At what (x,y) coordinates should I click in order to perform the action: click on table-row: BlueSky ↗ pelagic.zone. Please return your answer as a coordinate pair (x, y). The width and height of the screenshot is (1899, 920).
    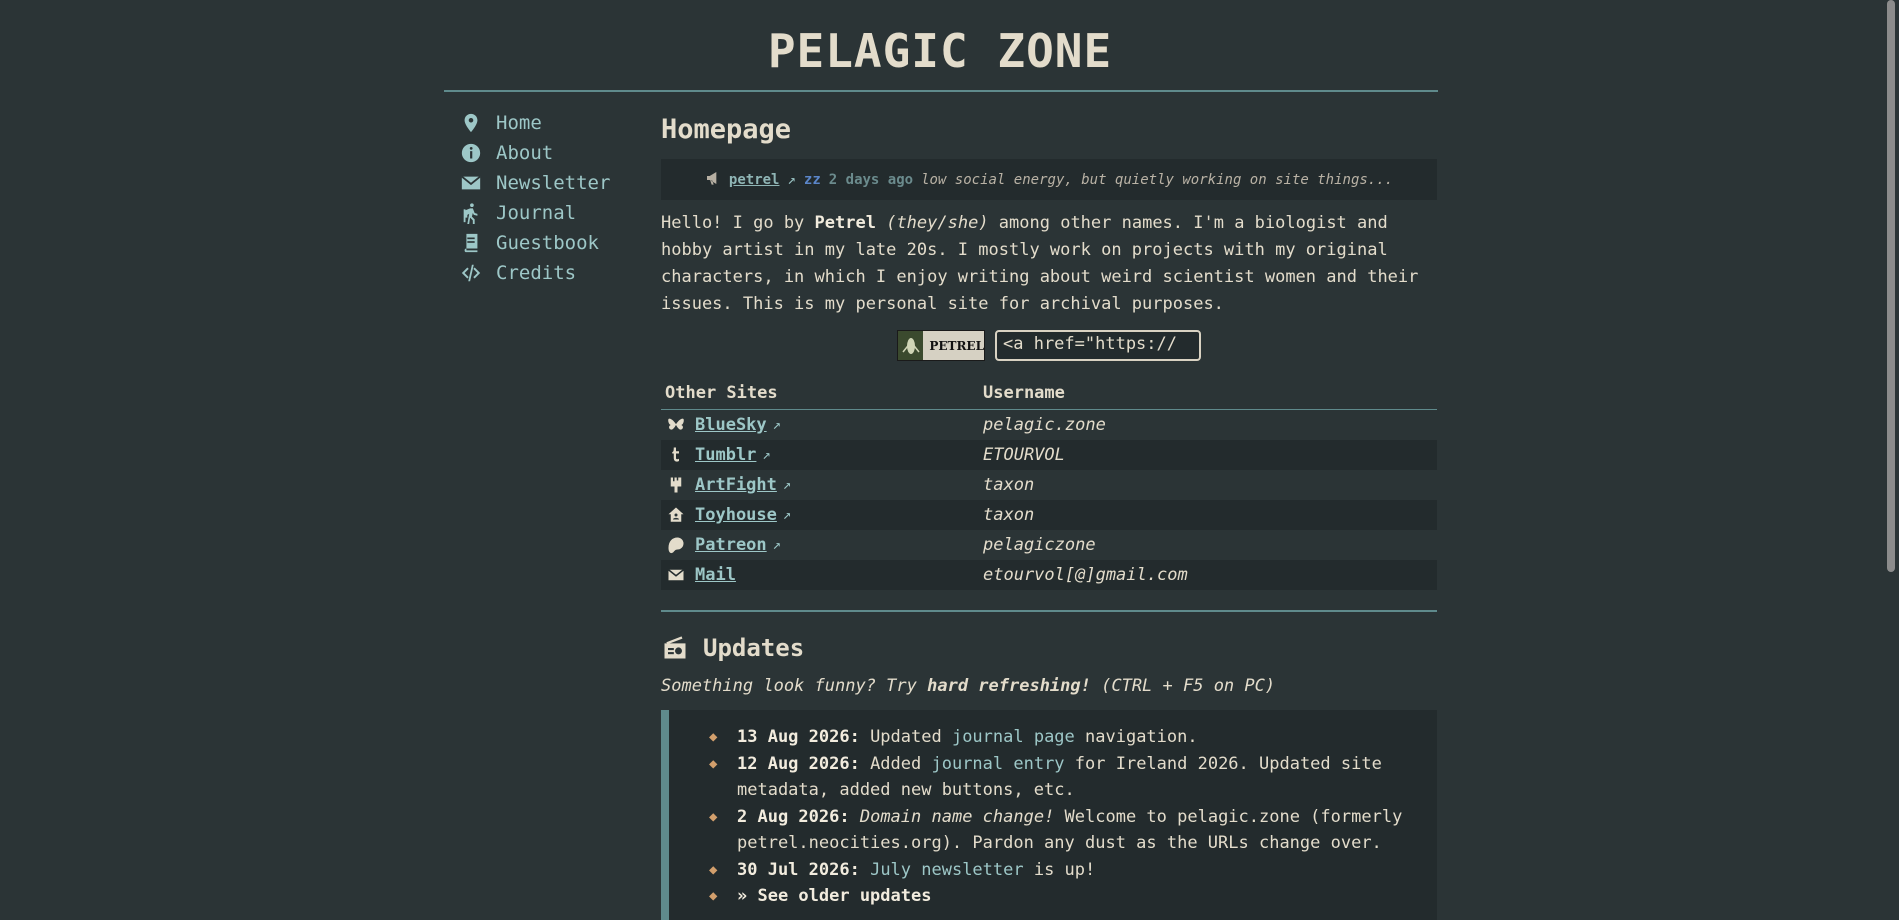
    Looking at the image, I should click on (1049, 425).